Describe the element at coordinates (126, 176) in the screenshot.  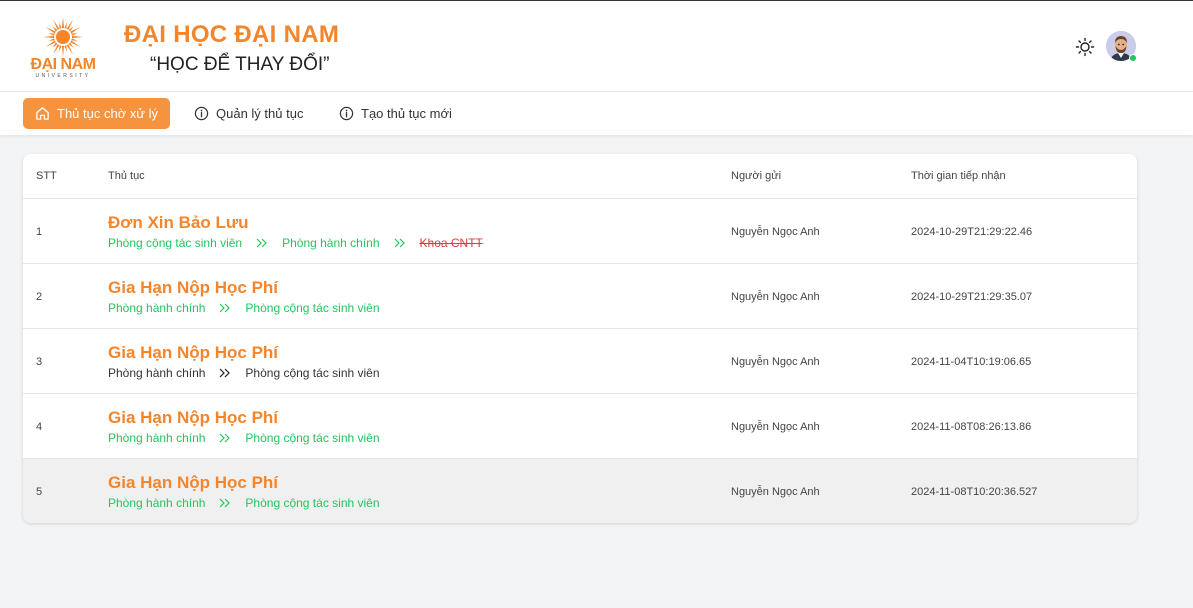
I see `column-header-procedure: Thủ tục` at that location.